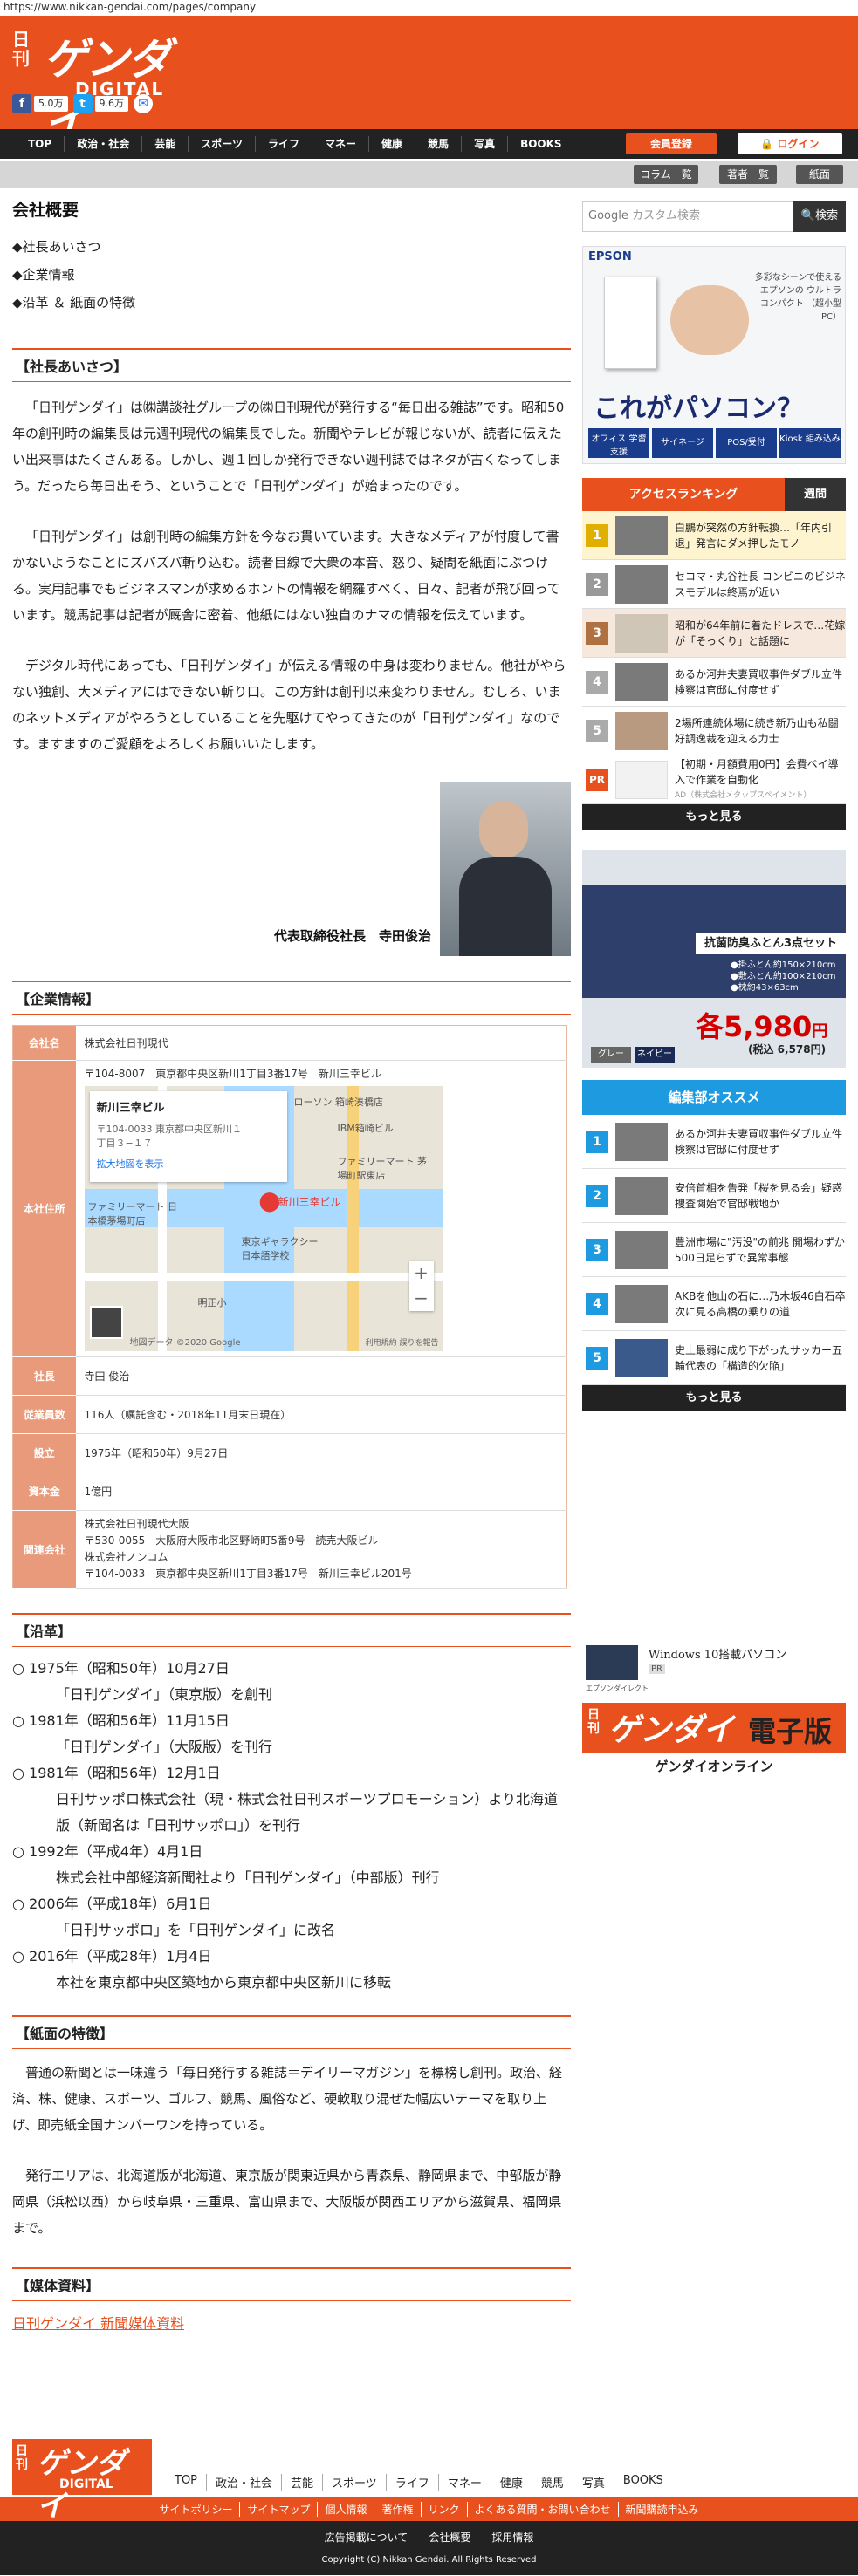  I want to click on column-list-button: コラム一覧, so click(666, 174).